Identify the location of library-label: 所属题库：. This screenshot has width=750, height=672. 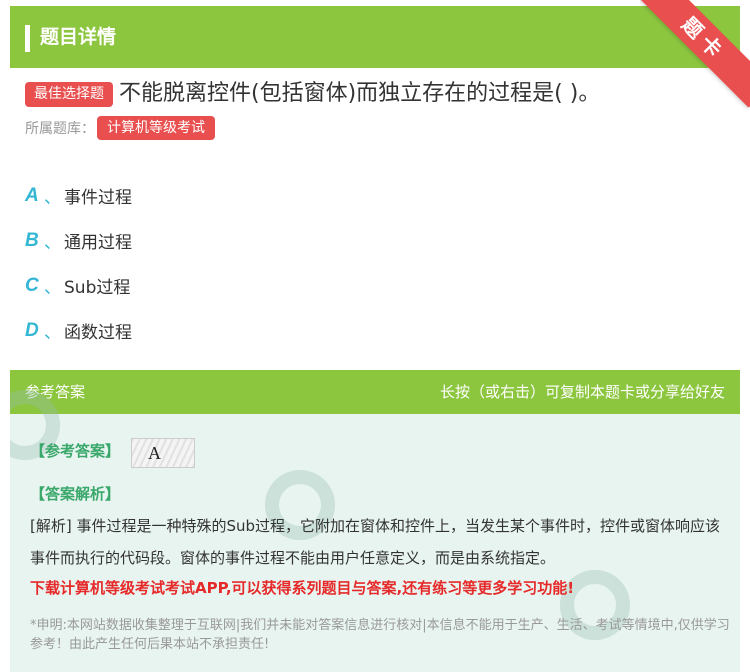
(60, 129).